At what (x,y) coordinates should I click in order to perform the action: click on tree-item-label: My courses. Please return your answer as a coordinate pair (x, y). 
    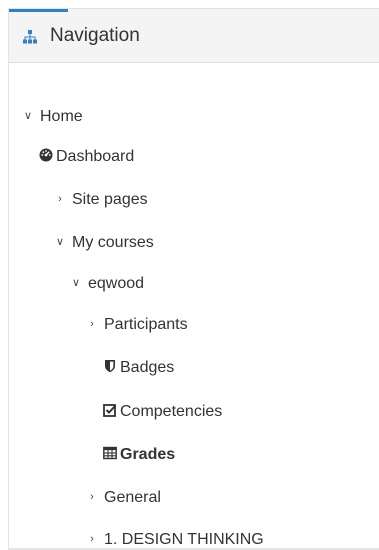
    Looking at the image, I should click on (113, 243).